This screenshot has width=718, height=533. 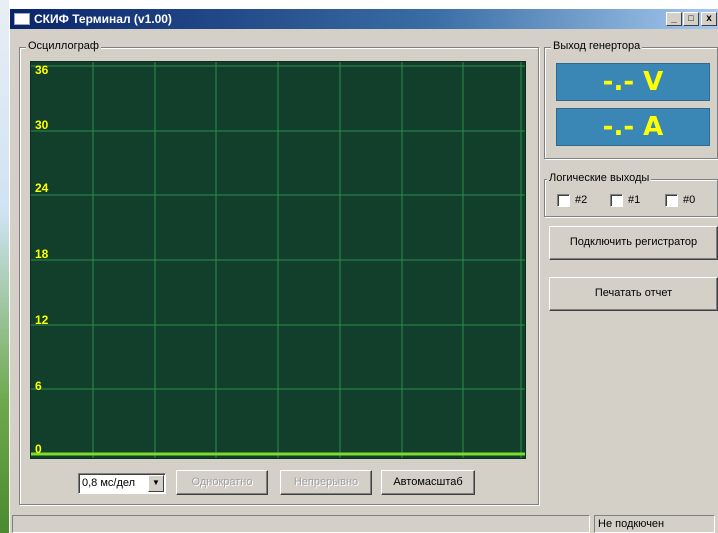 What do you see at coordinates (38, 449) in the screenshot?
I see `y-tick-label: 0` at bounding box center [38, 449].